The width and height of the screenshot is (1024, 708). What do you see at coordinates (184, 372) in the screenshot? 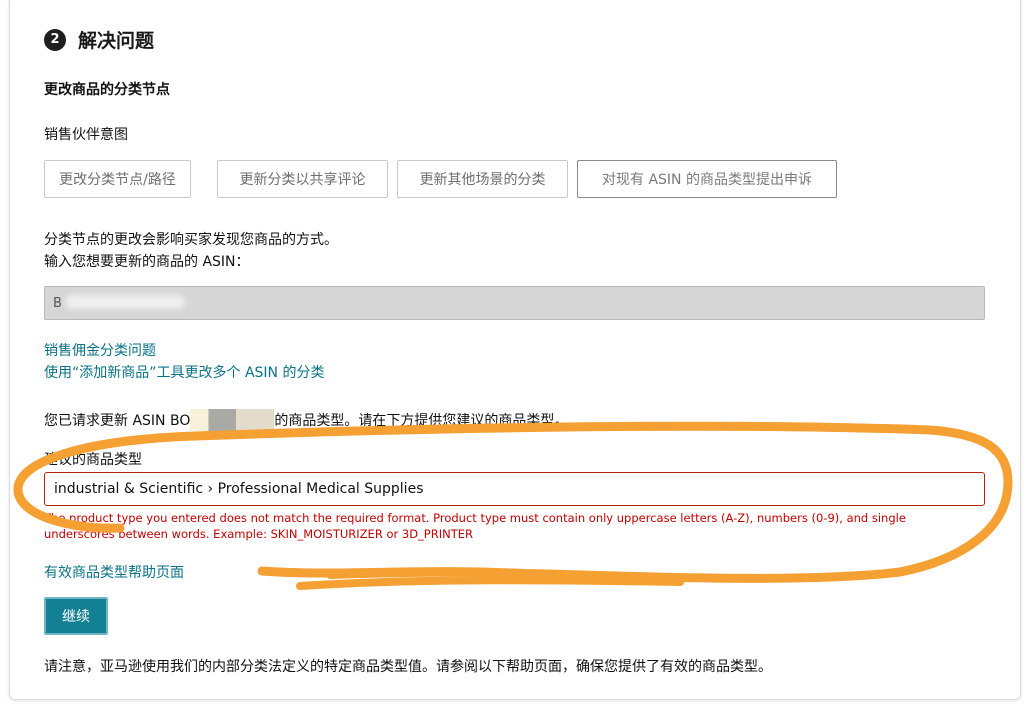
I see `bulk-add-tool-link: 使用“添加新商品”工具更改多个 ASIN 的分类` at bounding box center [184, 372].